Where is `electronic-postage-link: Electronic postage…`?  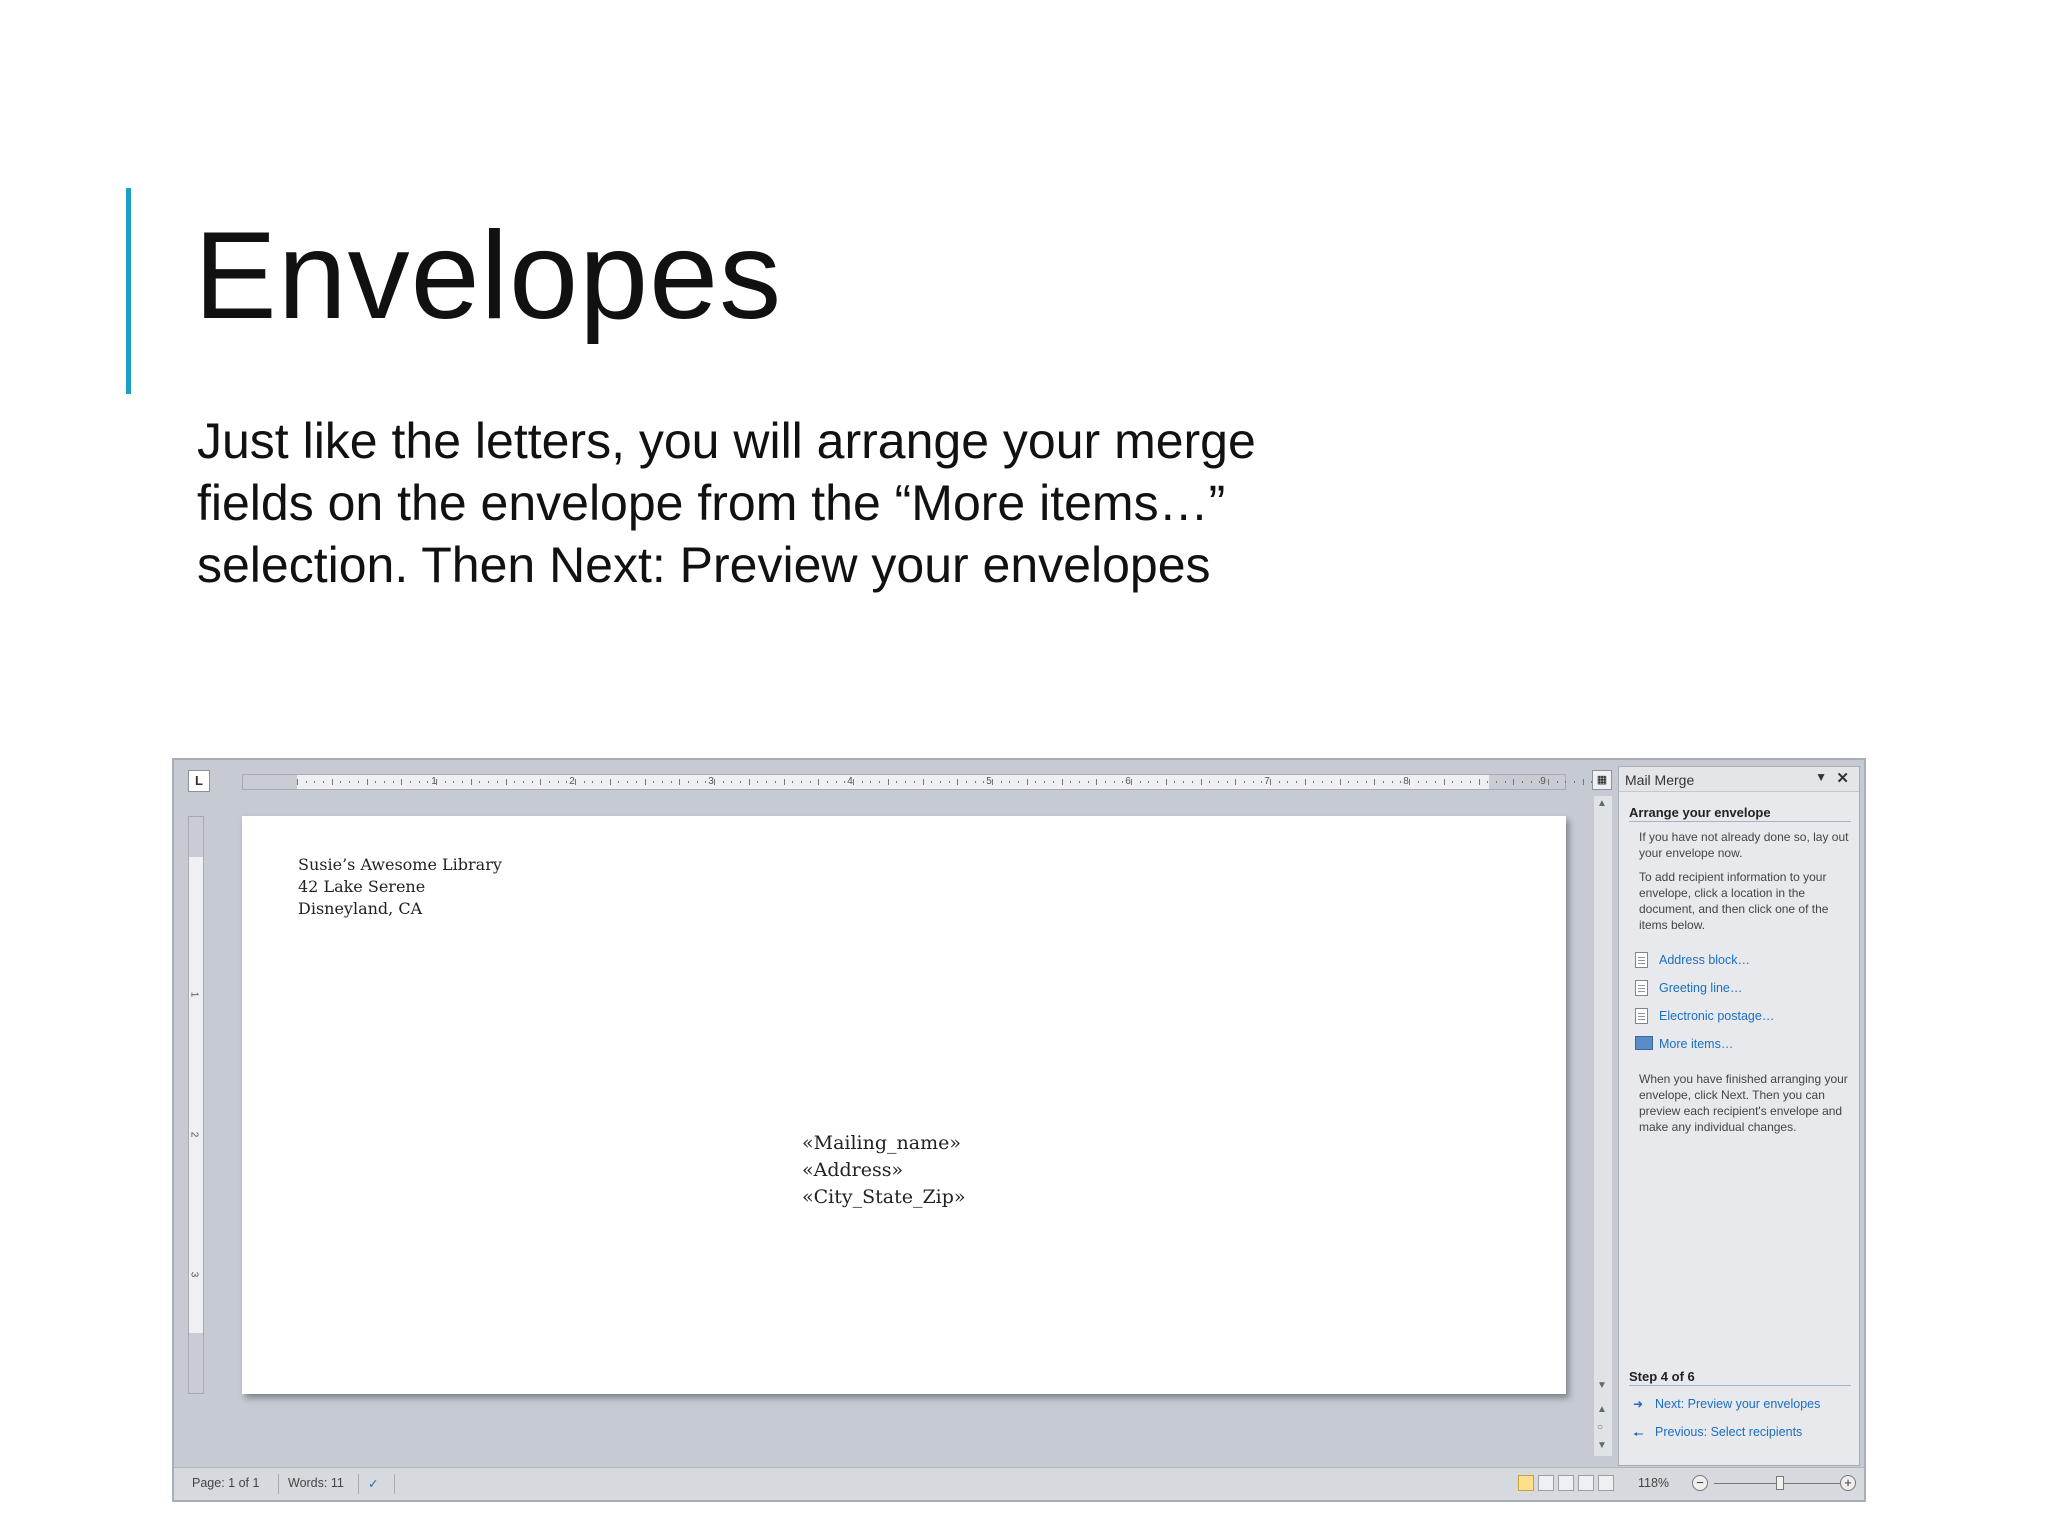
electronic-postage-link: Electronic postage… is located at coordinates (1704, 1016).